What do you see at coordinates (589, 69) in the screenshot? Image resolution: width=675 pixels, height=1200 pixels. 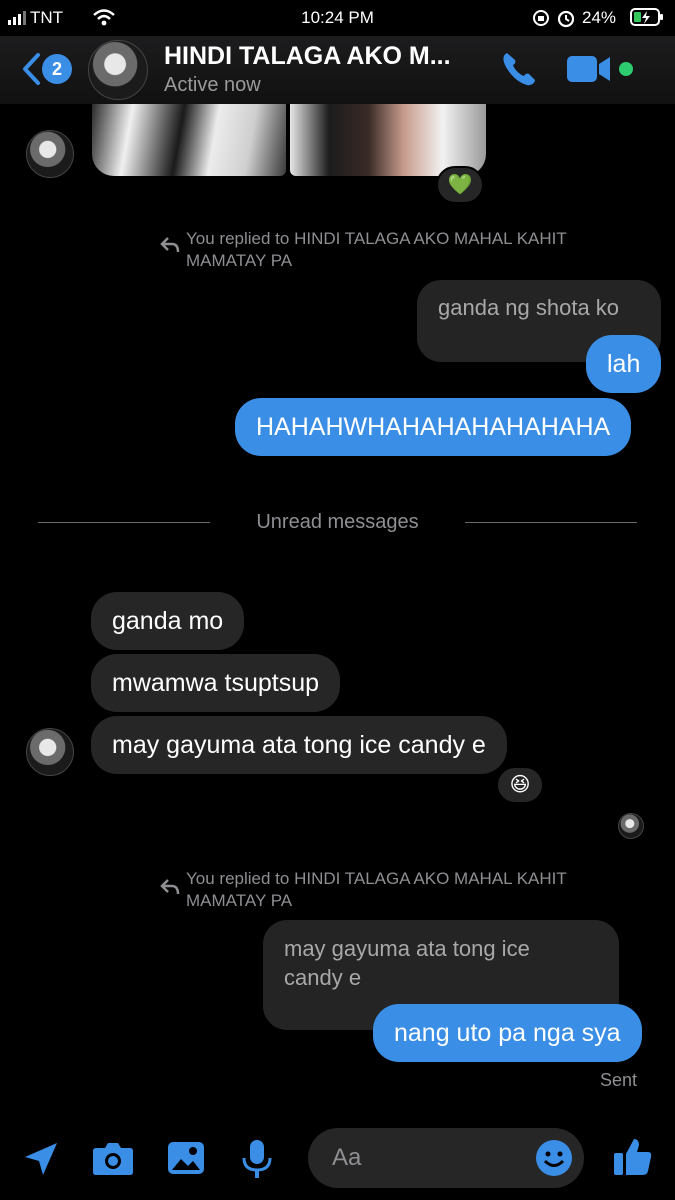 I see `video-call-icon` at bounding box center [589, 69].